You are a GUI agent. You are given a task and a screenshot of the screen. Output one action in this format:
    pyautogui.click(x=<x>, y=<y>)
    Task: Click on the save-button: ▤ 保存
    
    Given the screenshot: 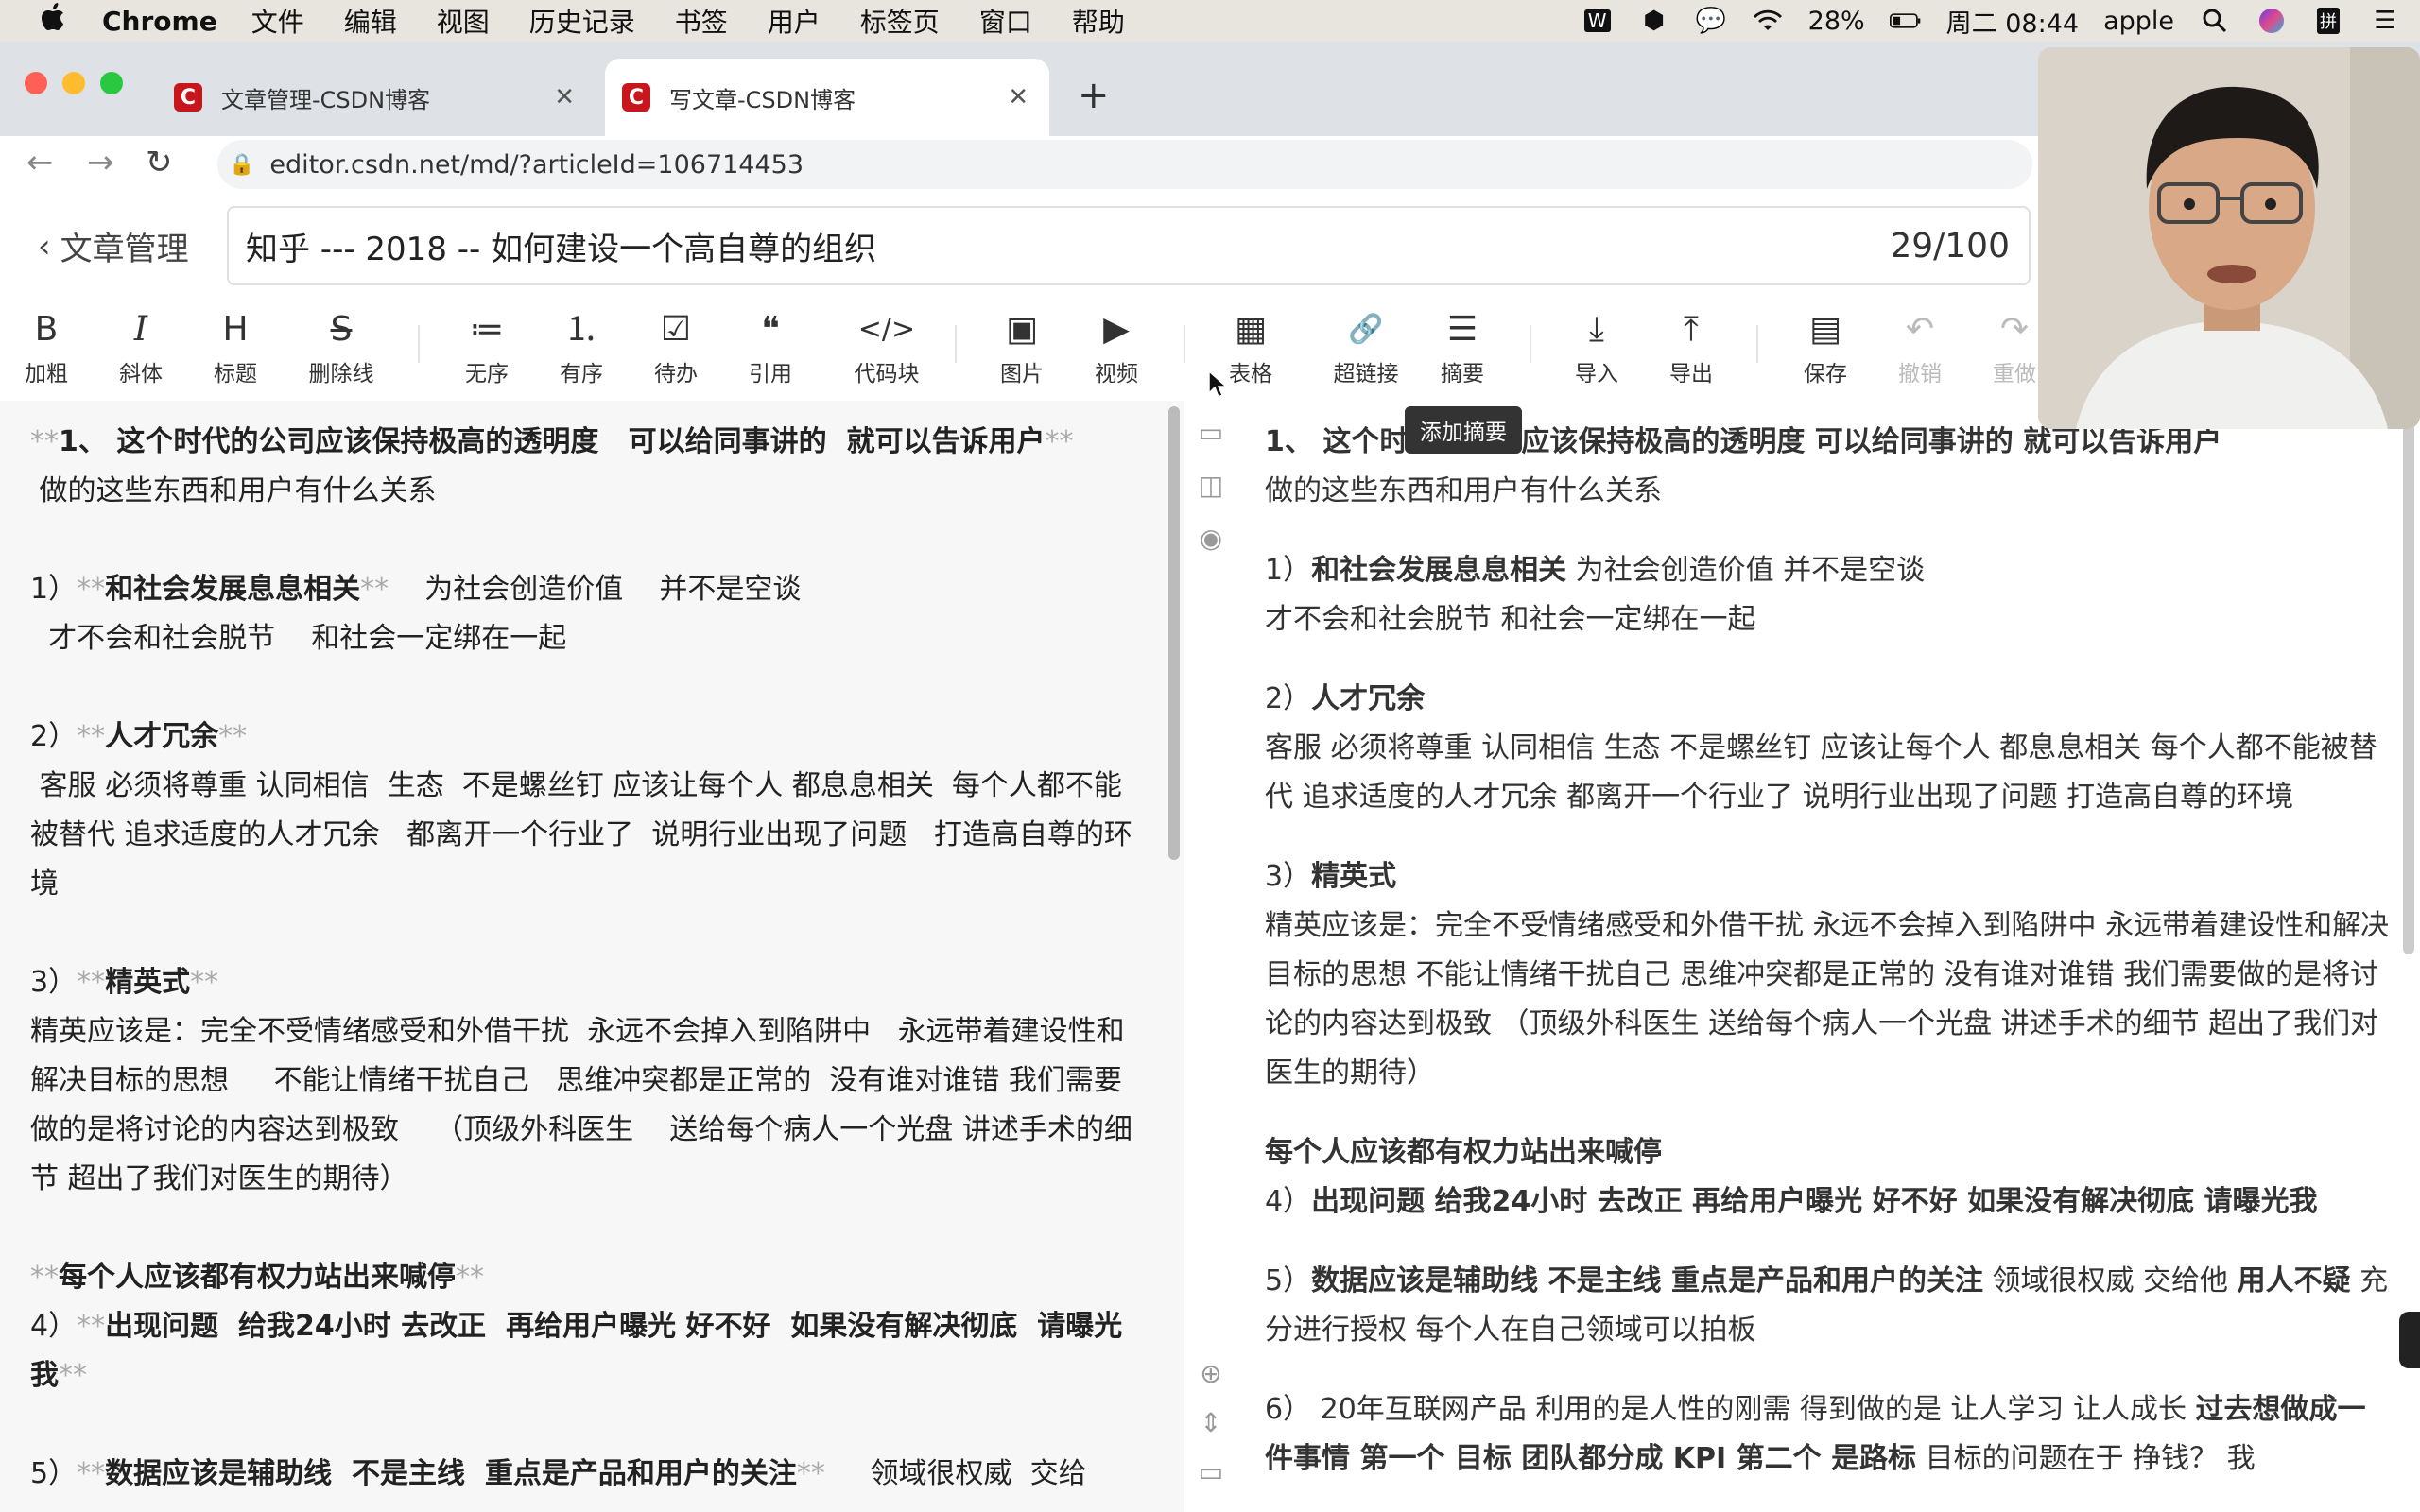 What is the action you would take?
    pyautogui.click(x=1825, y=347)
    